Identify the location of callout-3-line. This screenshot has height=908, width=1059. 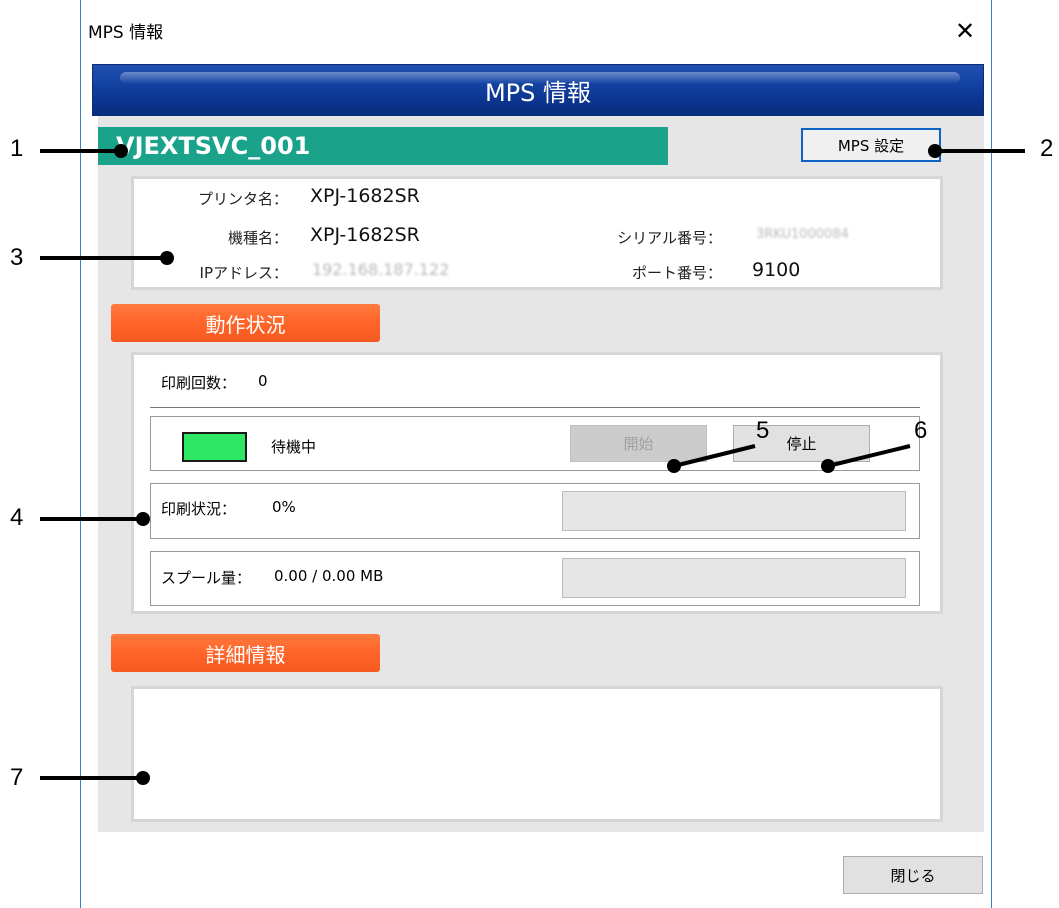
(104, 258).